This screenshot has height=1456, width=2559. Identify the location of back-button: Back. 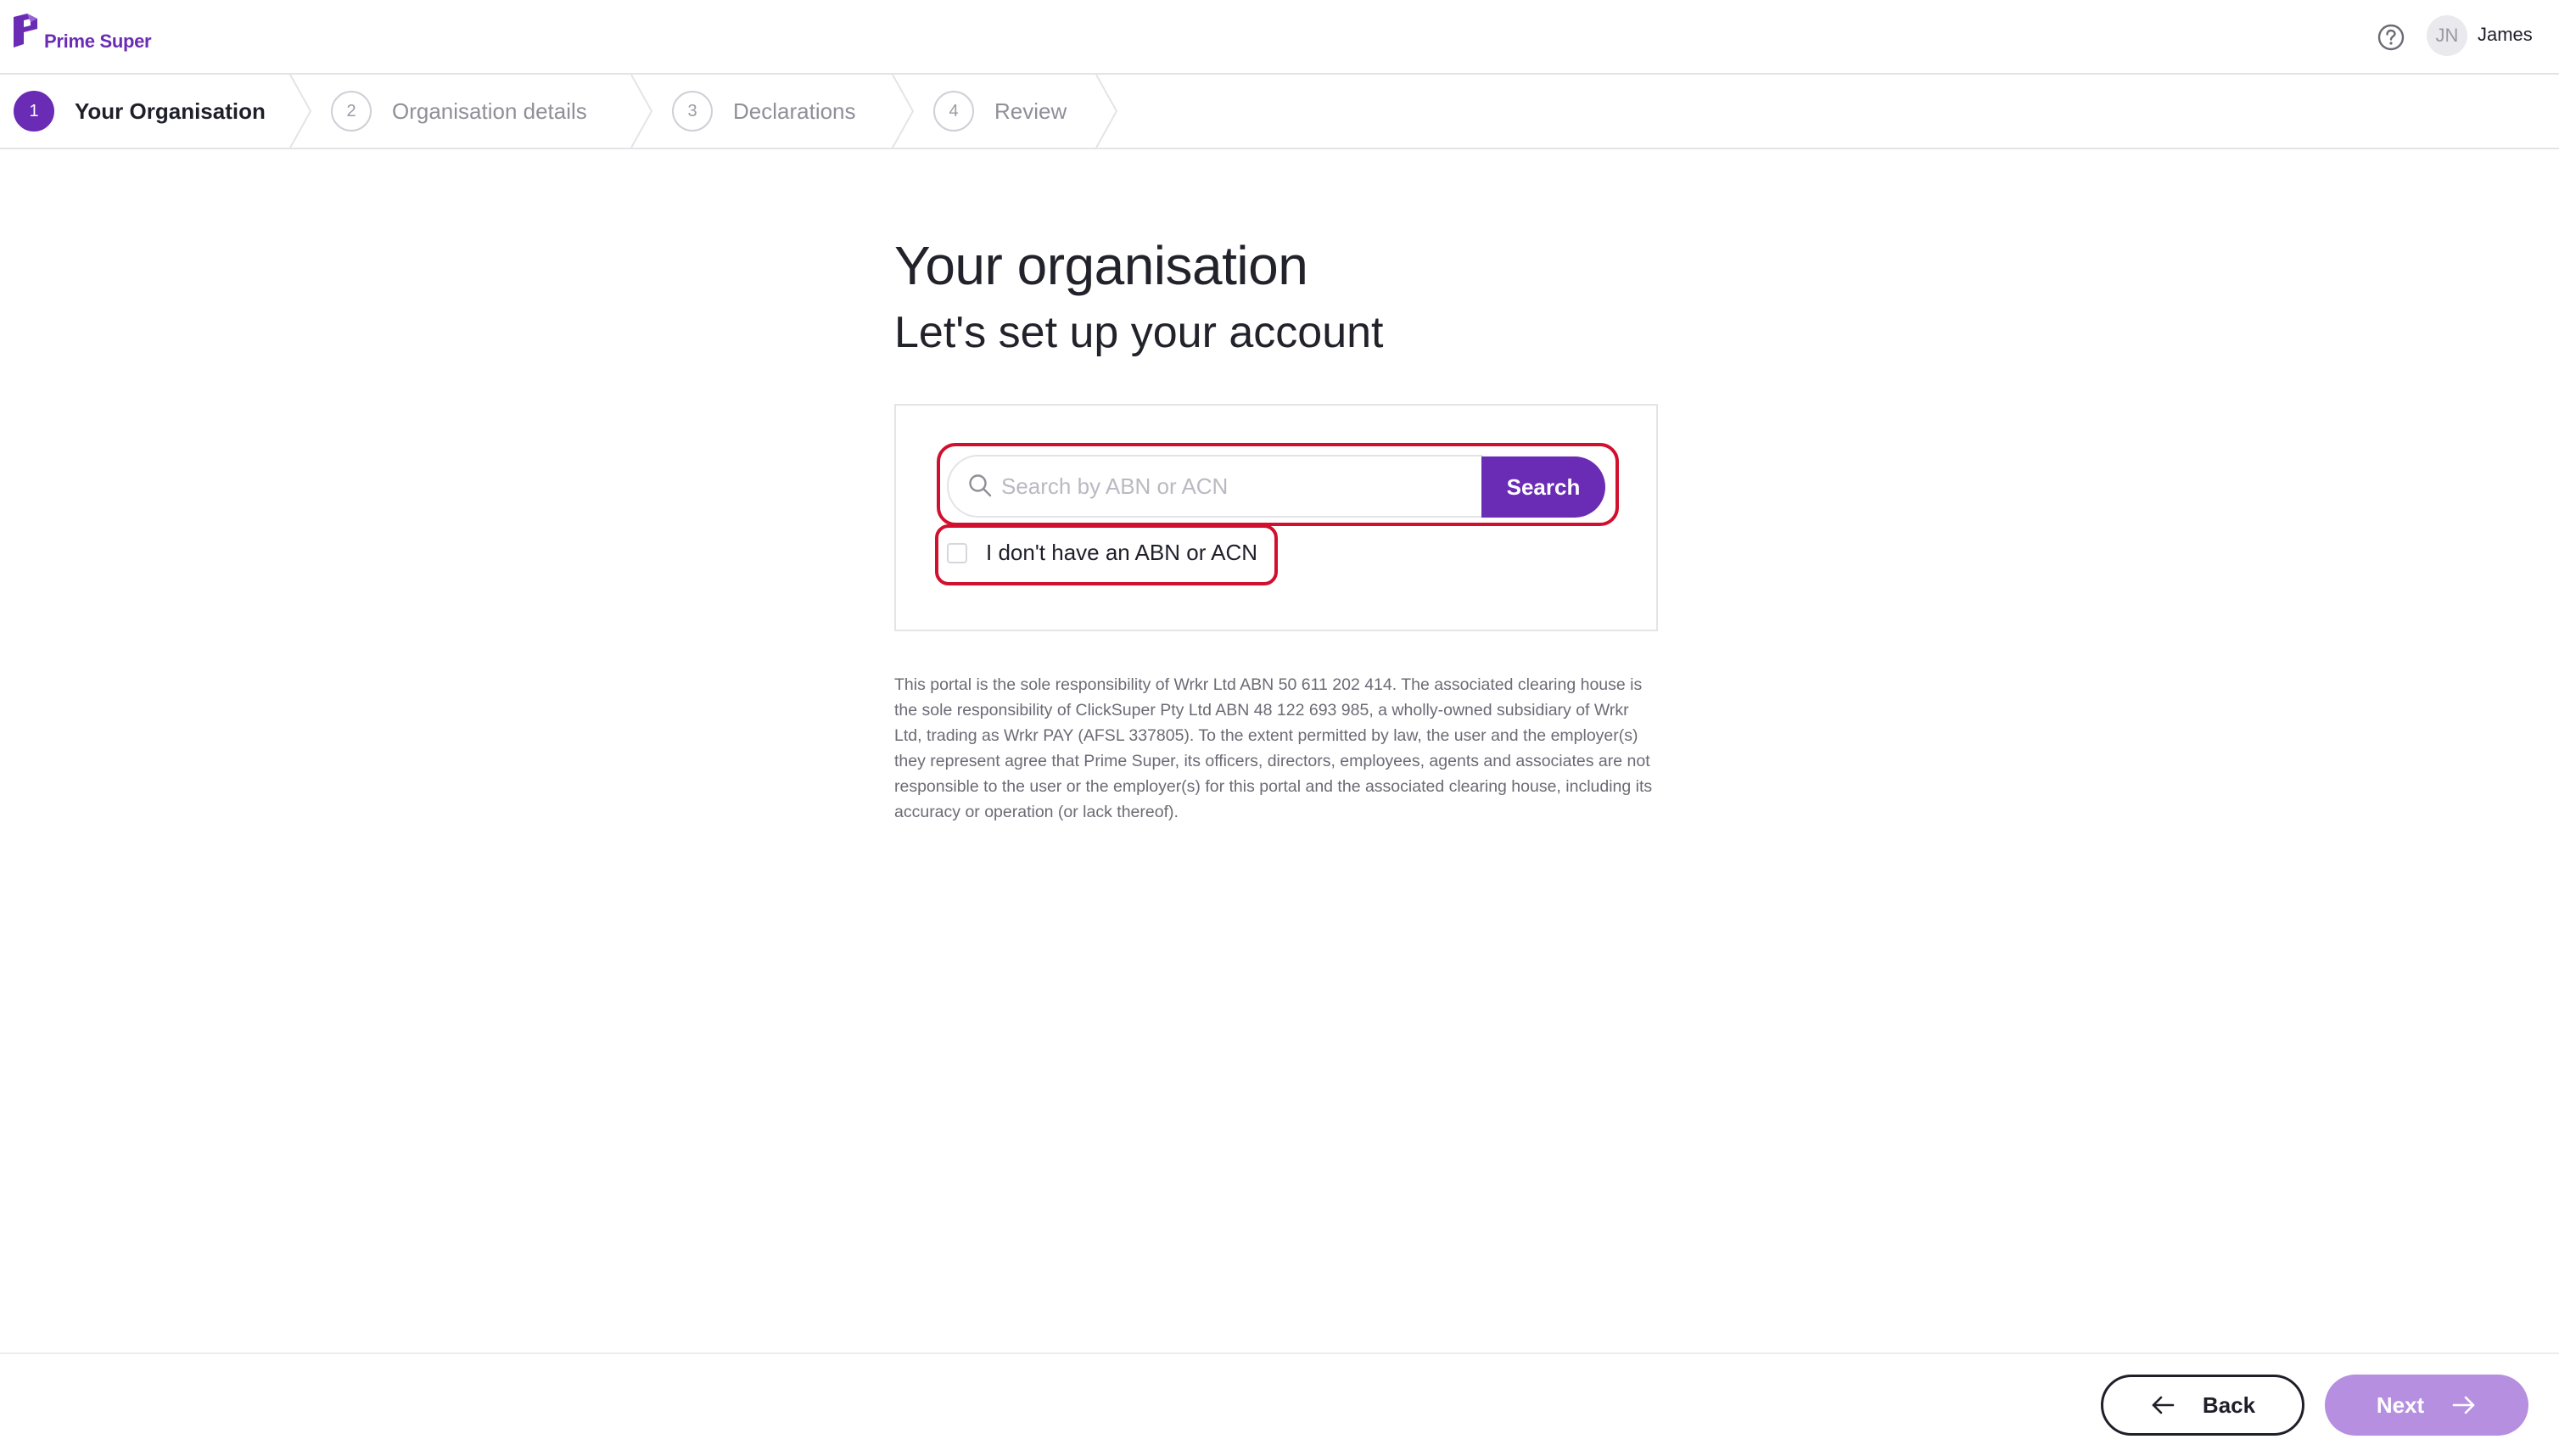
(2202, 1405).